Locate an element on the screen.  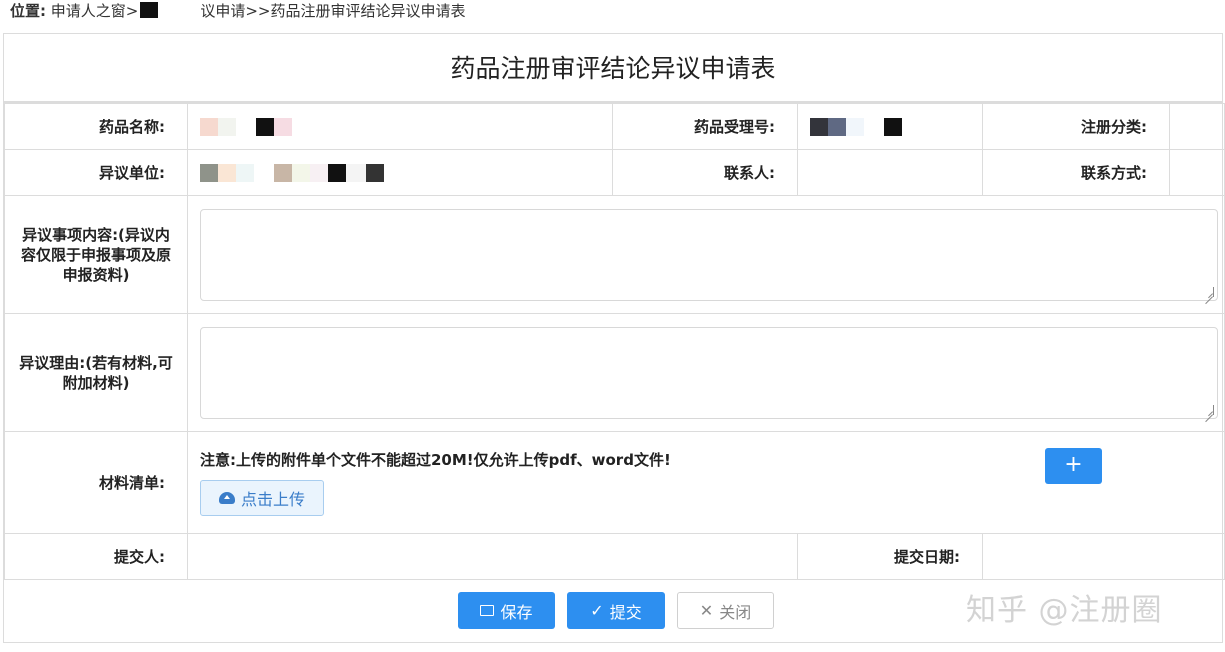
acceptance-no-value is located at coordinates (890, 126).